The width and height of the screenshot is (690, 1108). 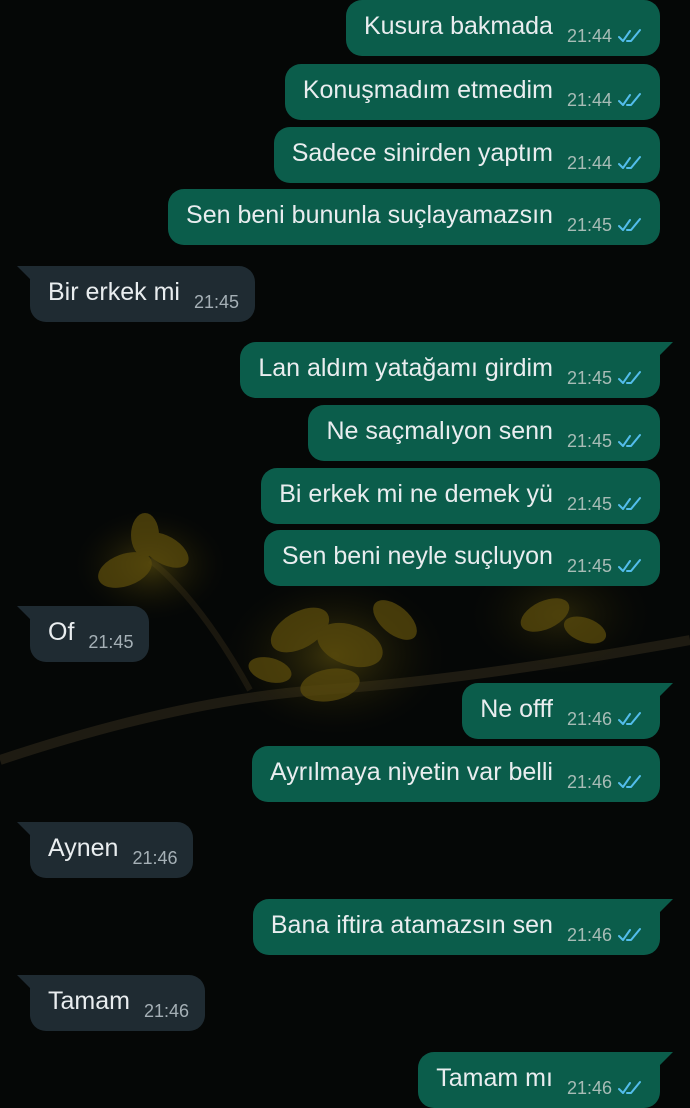 I want to click on outgoing-message: Ne offf 21:46, so click(x=567, y=711).